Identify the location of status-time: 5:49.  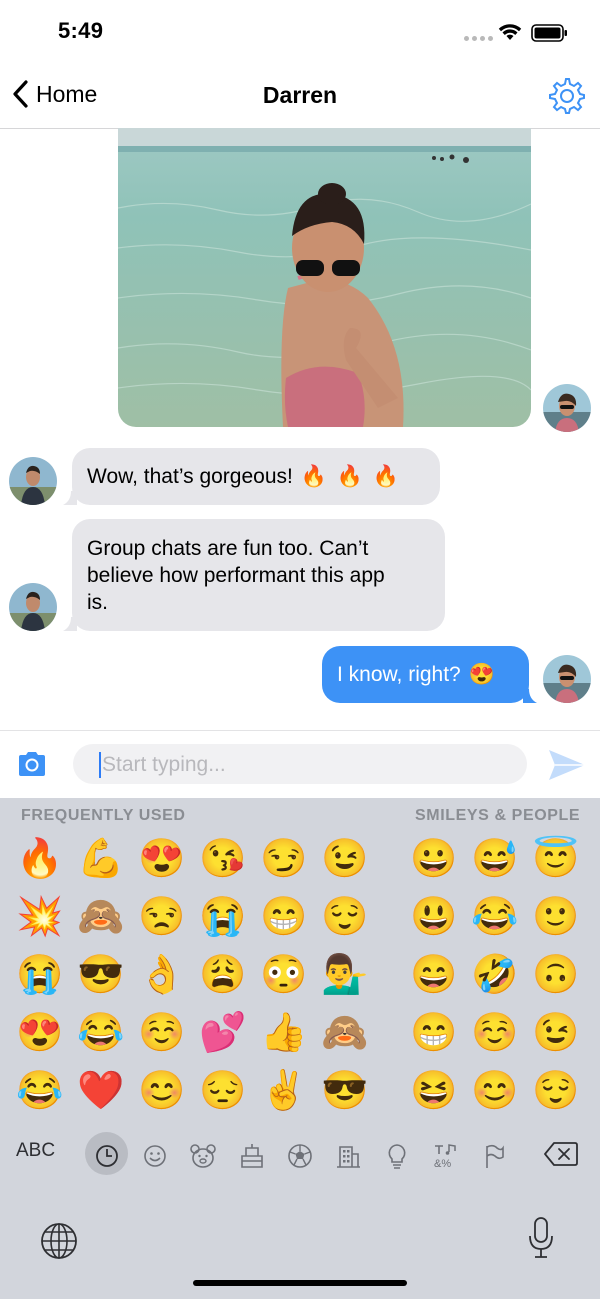
(81, 30).